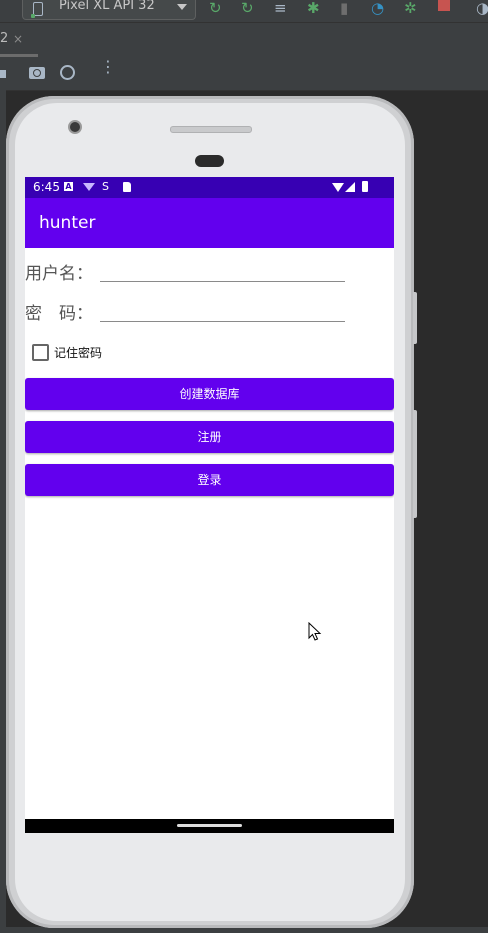 The height and width of the screenshot is (933, 488). I want to click on tab-label: 2, so click(4, 38).